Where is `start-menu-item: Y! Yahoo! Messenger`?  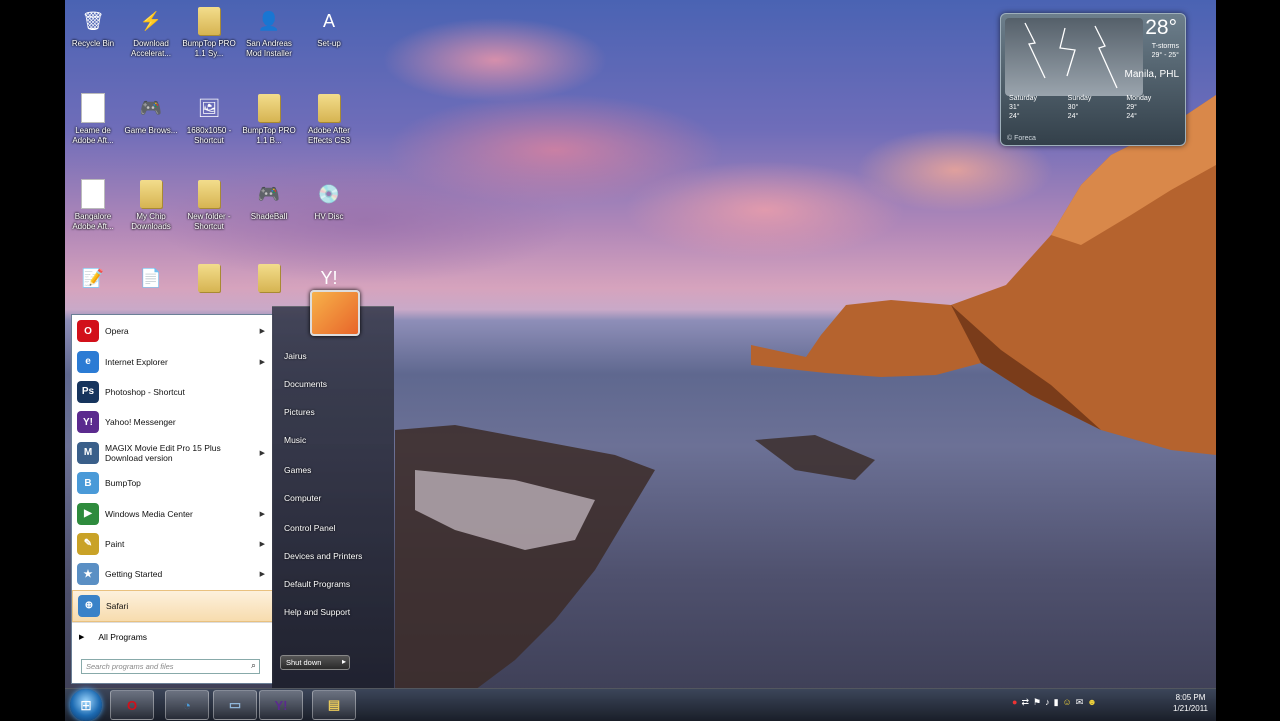 start-menu-item: Y! Yahoo! Messenger is located at coordinates (172, 422).